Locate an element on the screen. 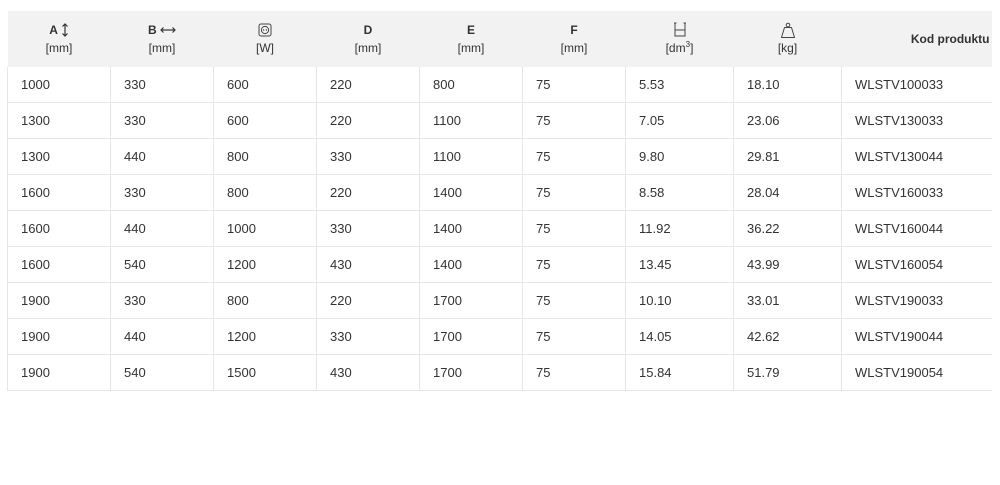 This screenshot has width=1000, height=485. vertical-arrow-icon is located at coordinates (64, 30).